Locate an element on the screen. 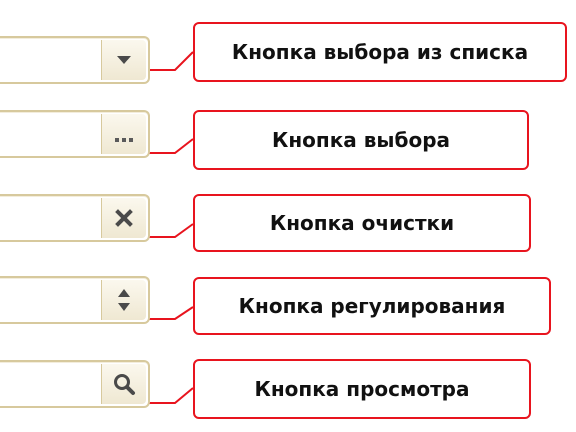  spinner-button is located at coordinates (123, 300).